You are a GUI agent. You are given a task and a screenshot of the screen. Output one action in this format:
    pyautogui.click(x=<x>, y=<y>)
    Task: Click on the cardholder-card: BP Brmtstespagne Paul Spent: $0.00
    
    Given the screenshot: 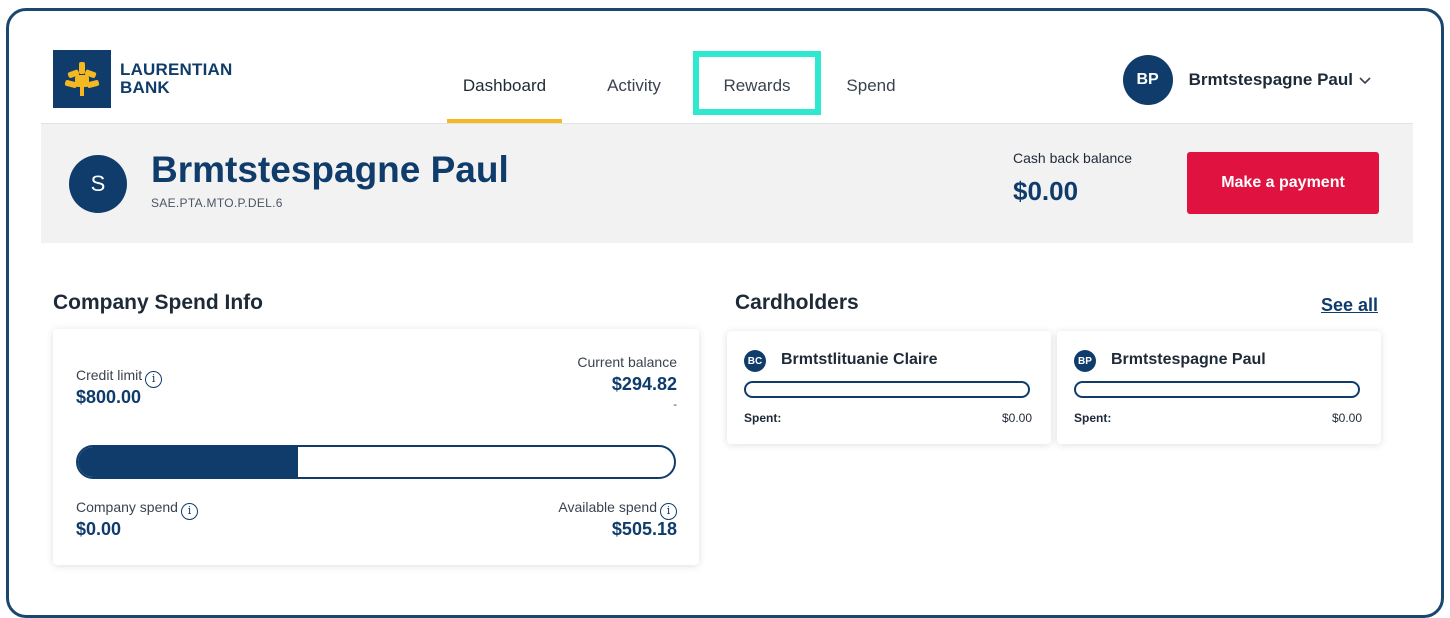 What is the action you would take?
    pyautogui.click(x=1219, y=387)
    